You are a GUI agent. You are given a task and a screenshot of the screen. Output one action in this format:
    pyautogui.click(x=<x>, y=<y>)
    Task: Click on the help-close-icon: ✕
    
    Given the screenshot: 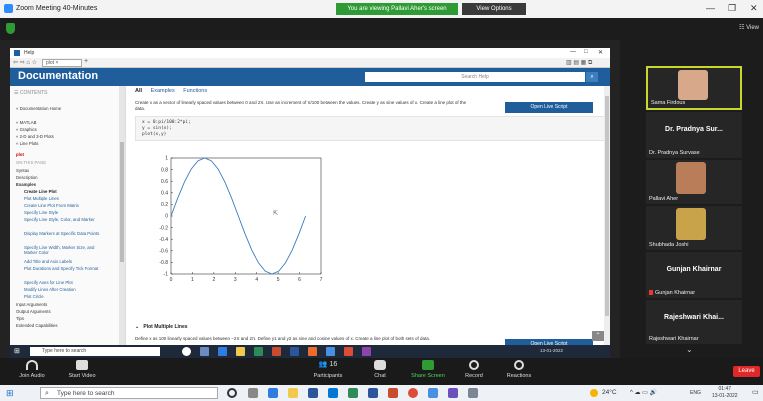 What is the action you would take?
    pyautogui.click(x=600, y=52)
    